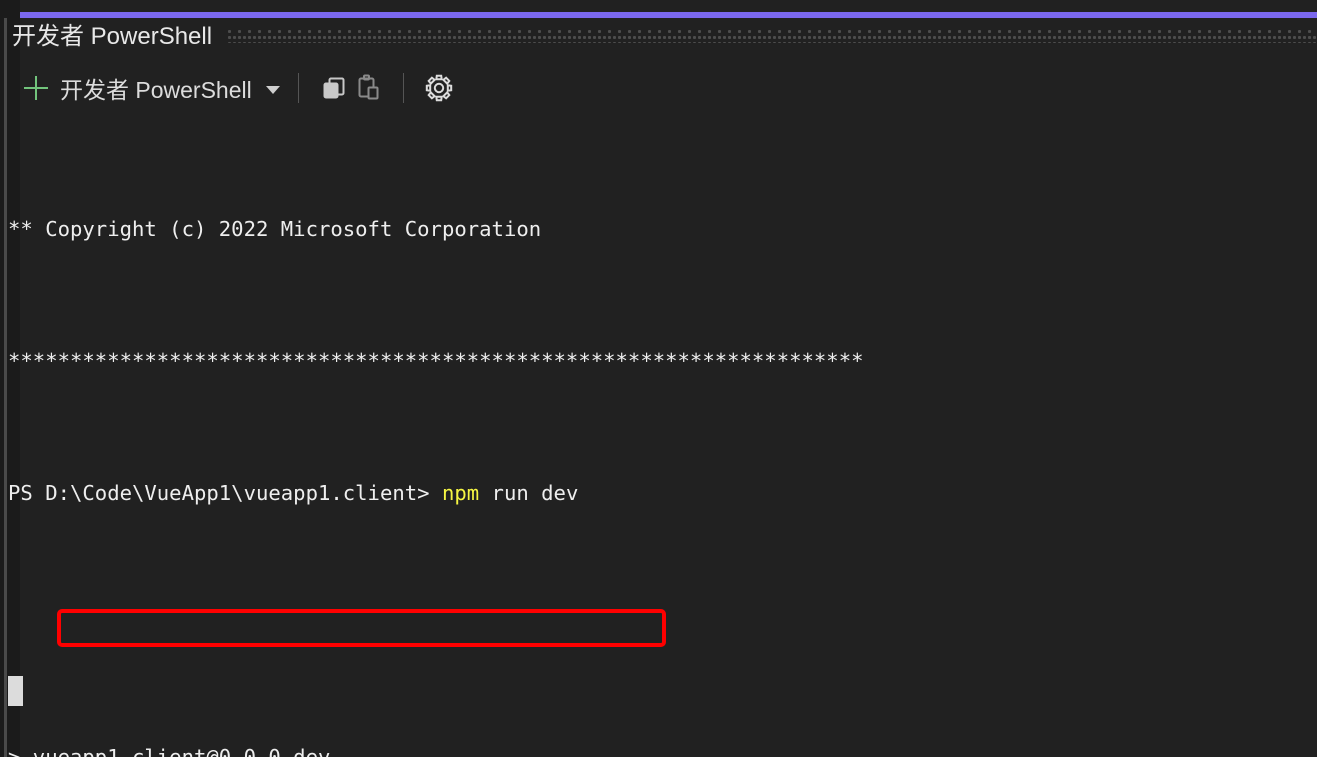  Describe the element at coordinates (112, 36) in the screenshot. I see `window-title: 开发者 PowerShell` at that location.